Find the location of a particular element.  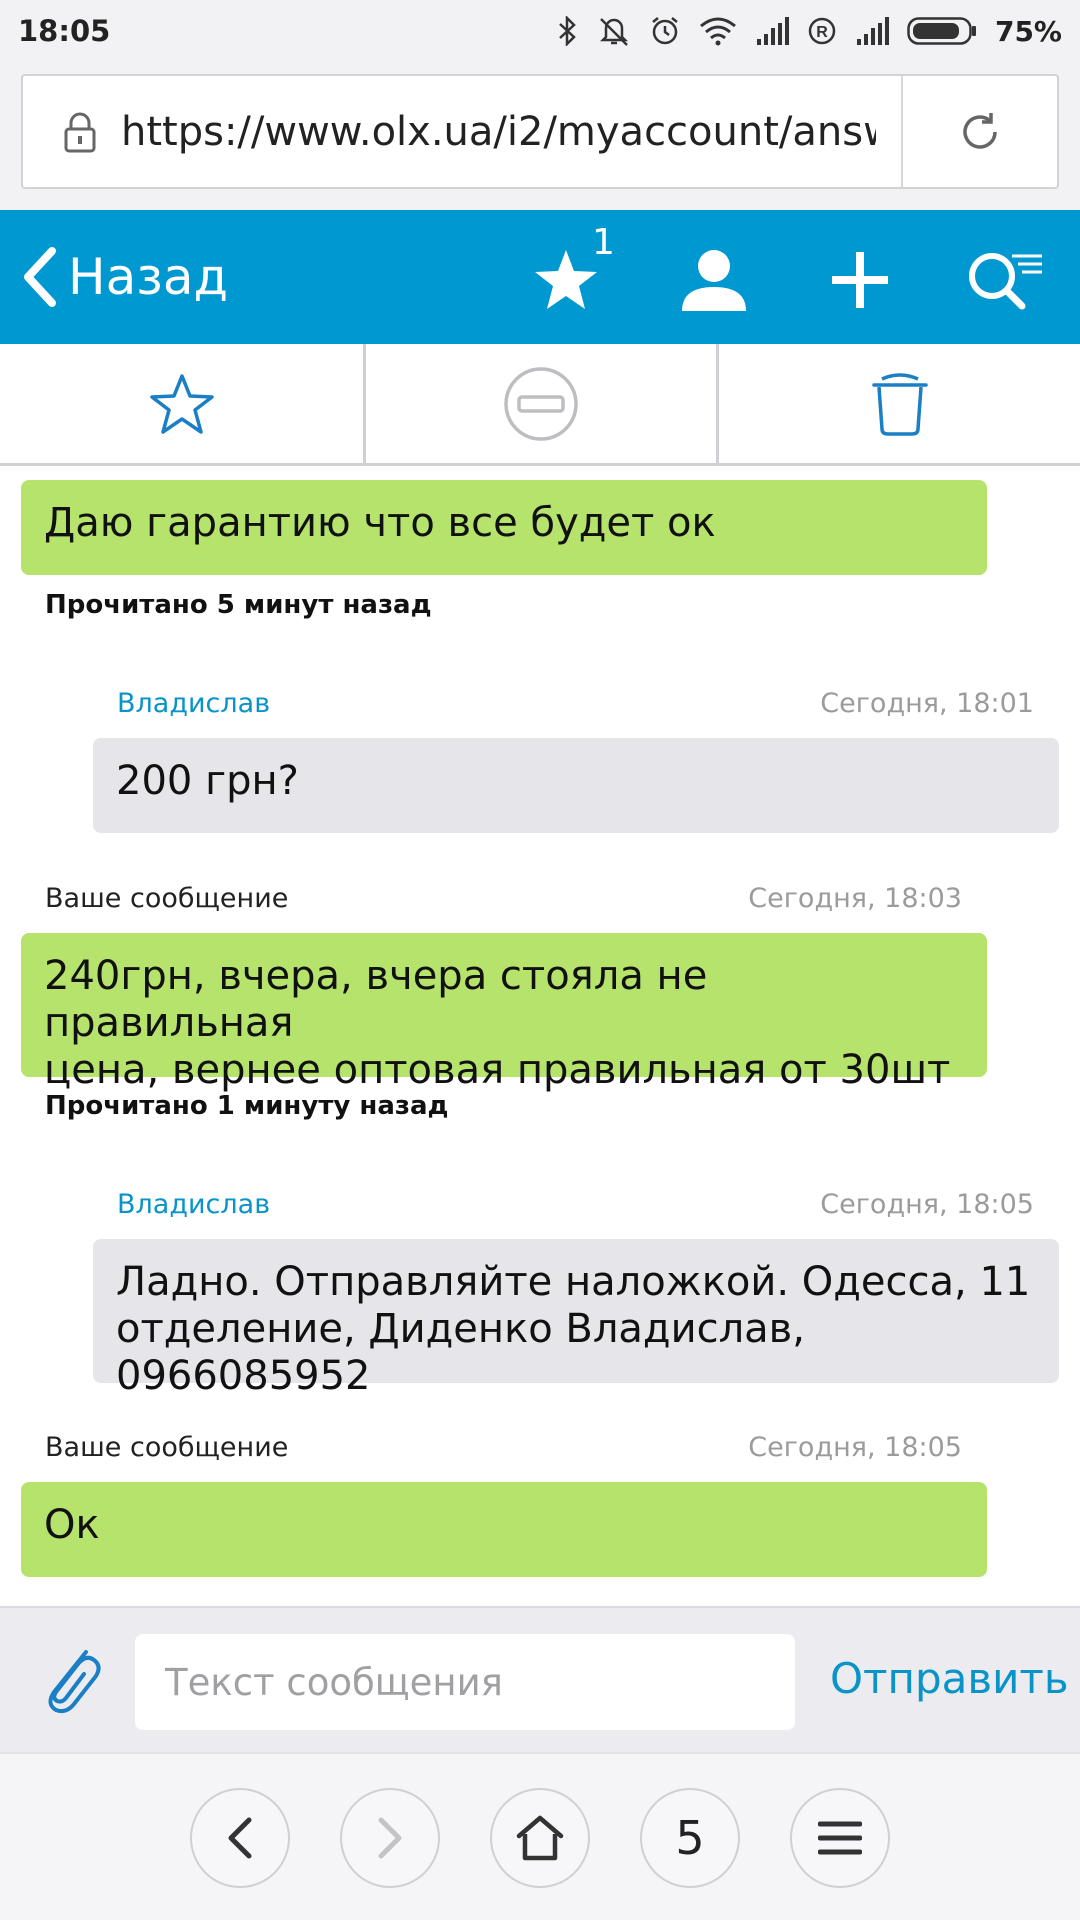

lock-icon is located at coordinates (80, 132).